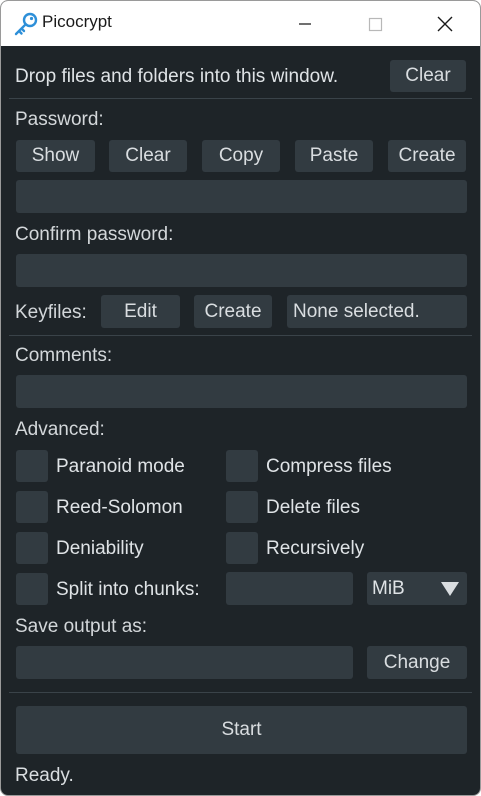 This screenshot has height=796, width=481. I want to click on title-bar: Picocrypt, so click(240, 23).